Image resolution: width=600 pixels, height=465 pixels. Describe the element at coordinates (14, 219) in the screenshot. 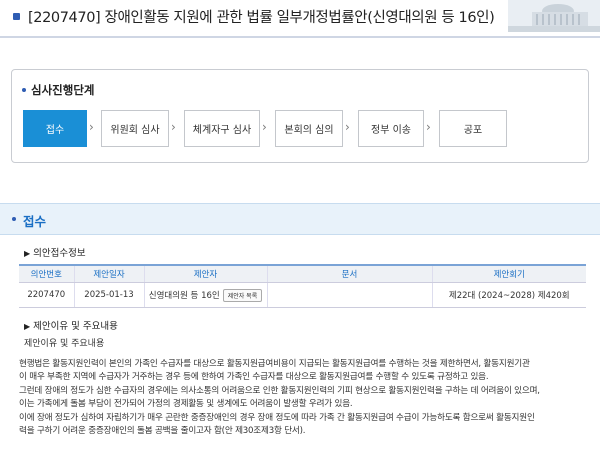

I see `section-bullet-icon` at that location.